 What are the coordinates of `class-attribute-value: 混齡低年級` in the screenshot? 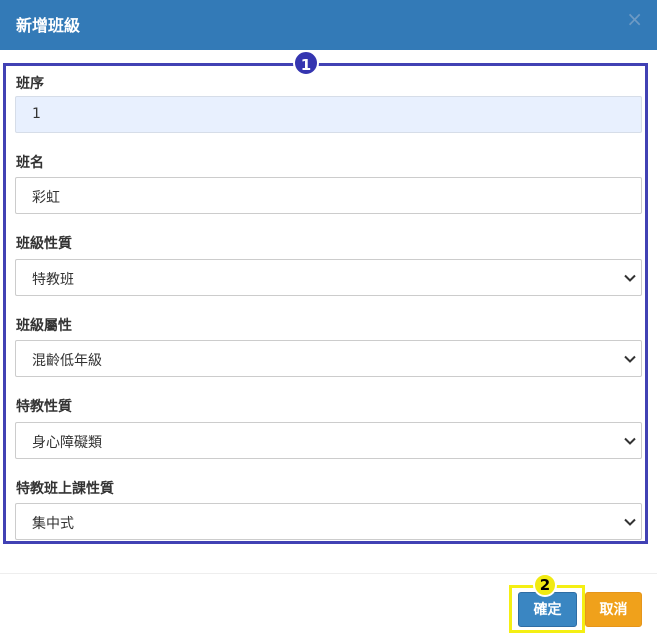 It's located at (67, 361).